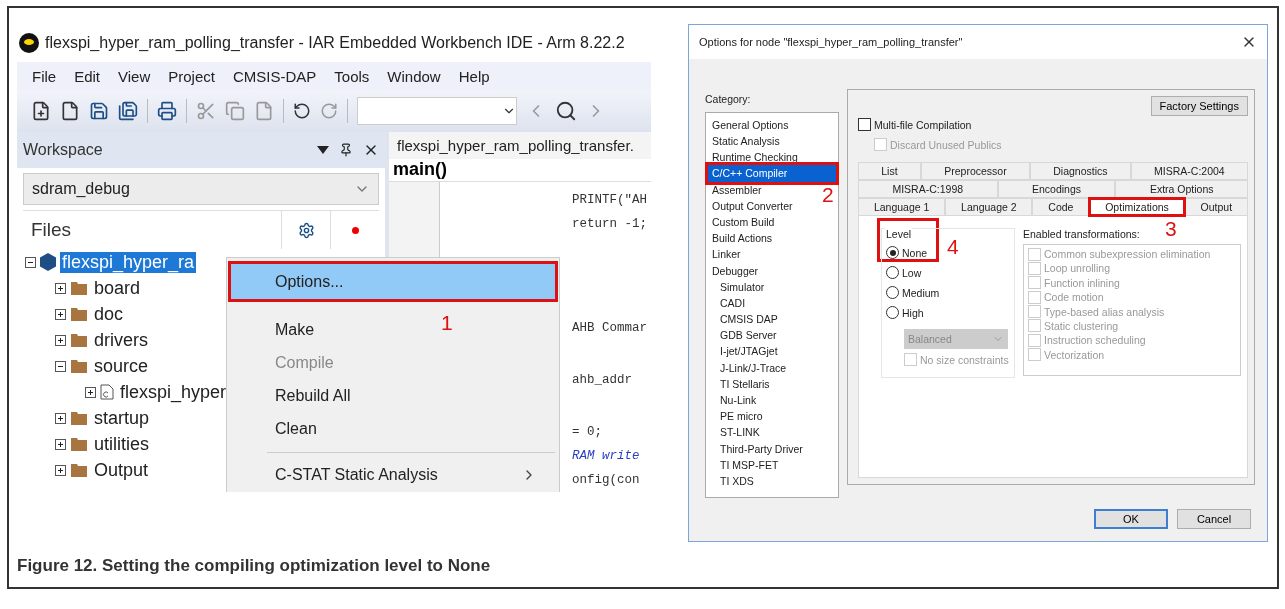 The height and width of the screenshot is (609, 1285). What do you see at coordinates (355, 230) in the screenshot?
I see `status-dot-icon` at bounding box center [355, 230].